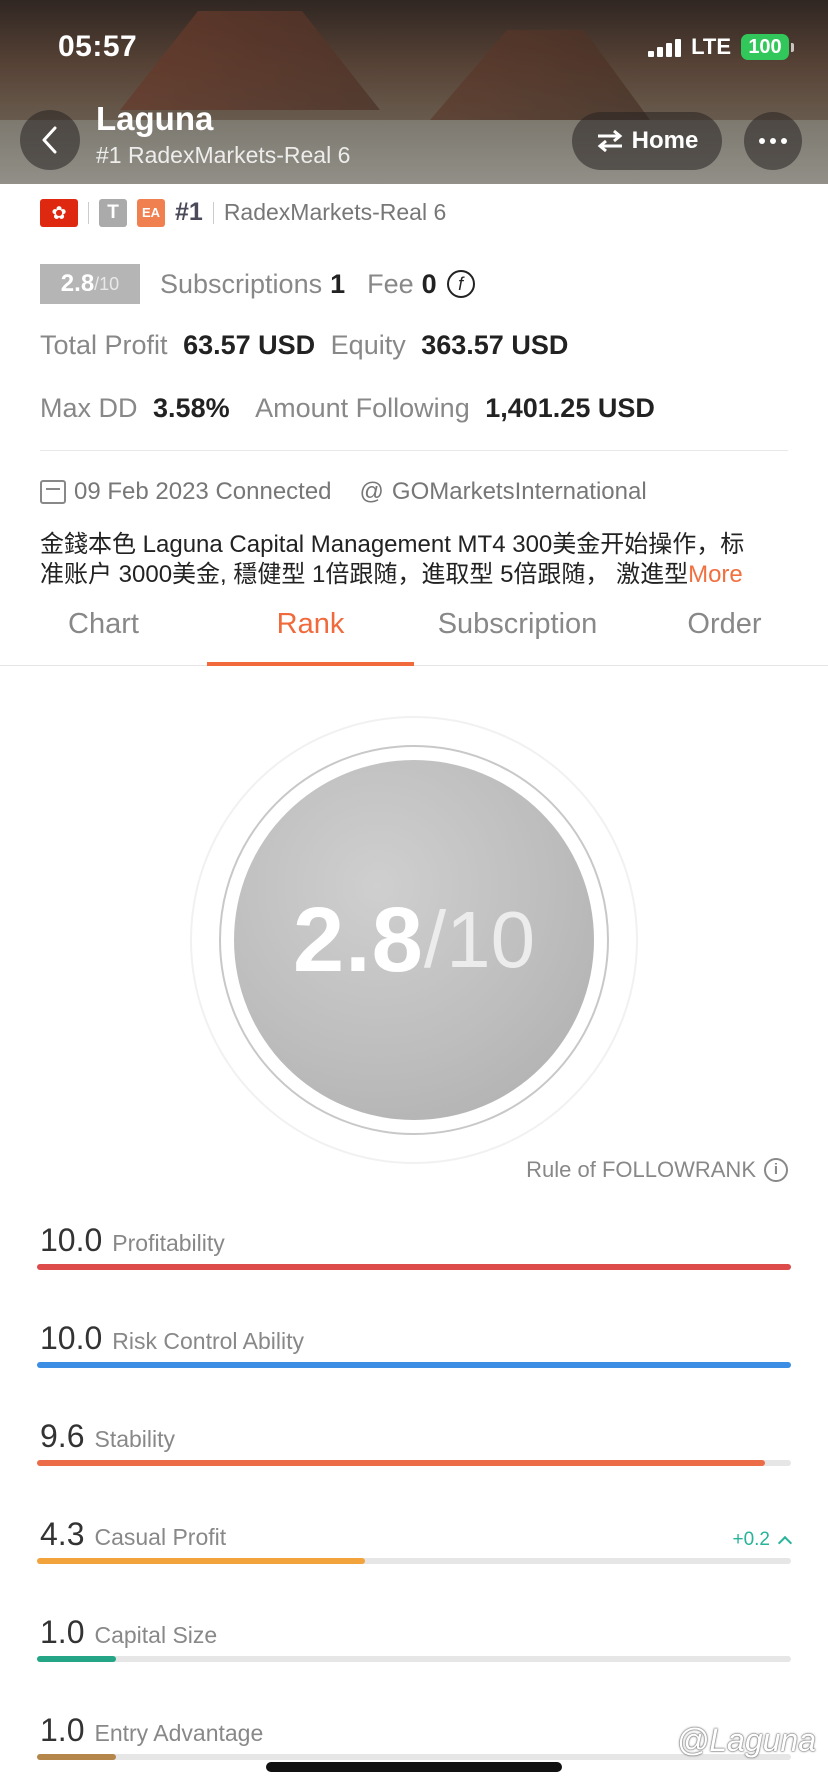 The image size is (828, 1792). What do you see at coordinates (665, 140) in the screenshot?
I see `home-button-label: Home` at bounding box center [665, 140].